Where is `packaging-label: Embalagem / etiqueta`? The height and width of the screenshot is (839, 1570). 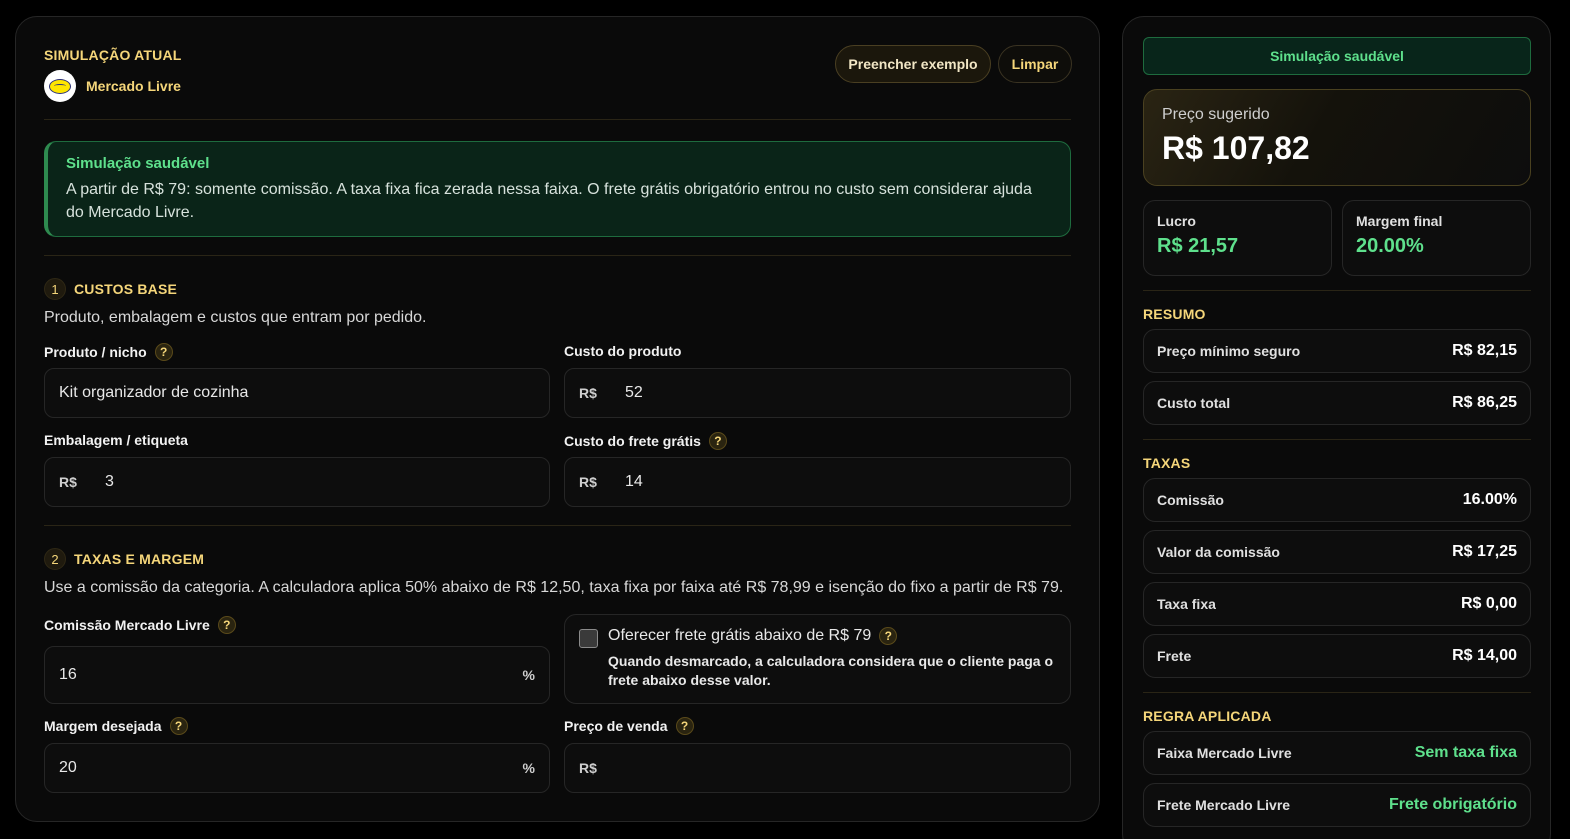
packaging-label: Embalagem / etiqueta is located at coordinates (116, 440).